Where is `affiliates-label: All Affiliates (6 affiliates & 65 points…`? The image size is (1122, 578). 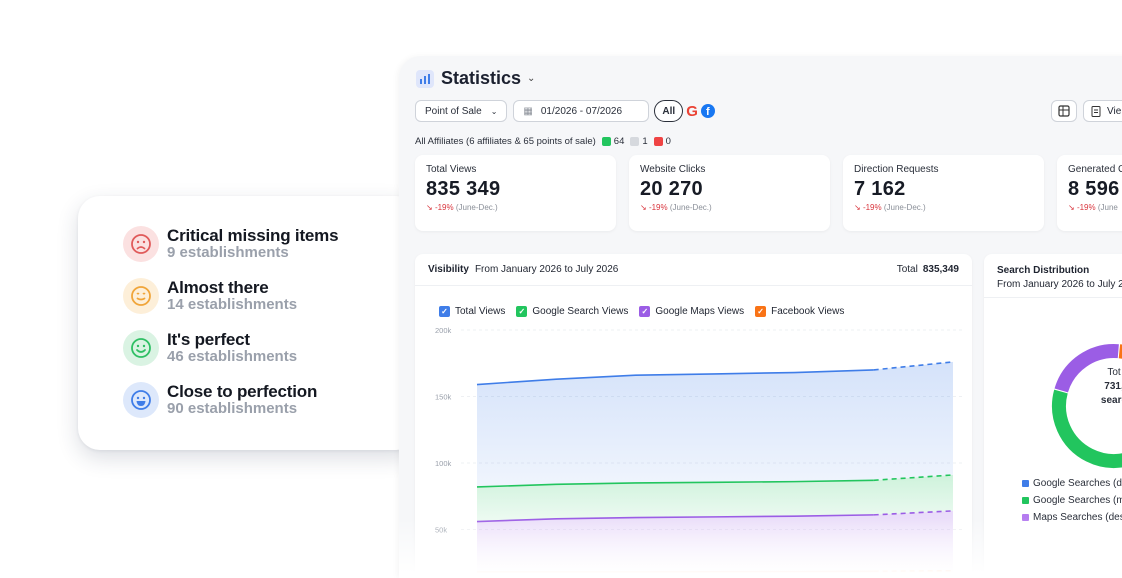
affiliates-label: All Affiliates (6 affiliates & 65 points… is located at coordinates (505, 141).